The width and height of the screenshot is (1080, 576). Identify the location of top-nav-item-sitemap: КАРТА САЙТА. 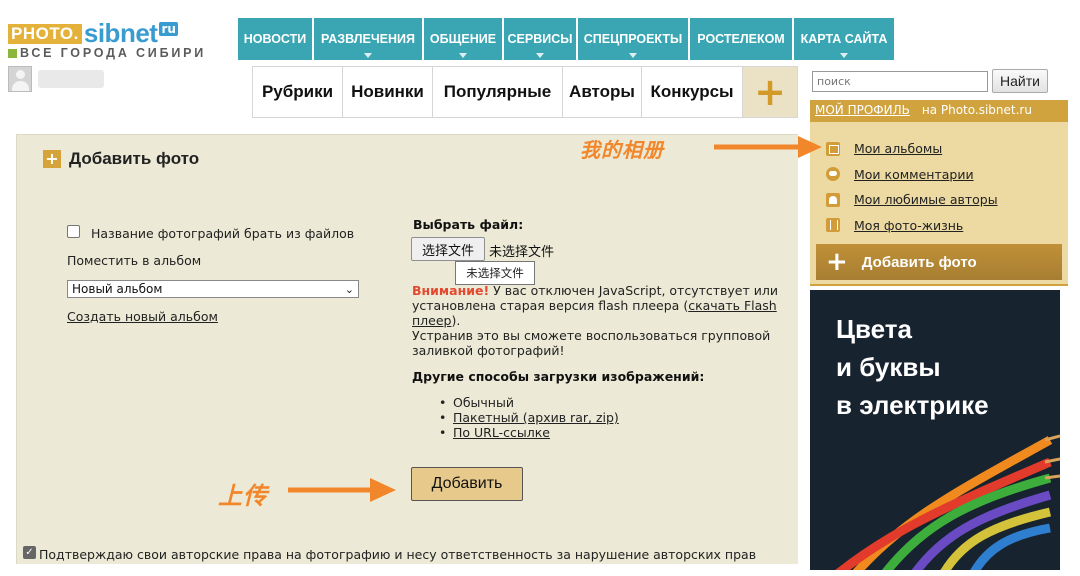
(844, 39).